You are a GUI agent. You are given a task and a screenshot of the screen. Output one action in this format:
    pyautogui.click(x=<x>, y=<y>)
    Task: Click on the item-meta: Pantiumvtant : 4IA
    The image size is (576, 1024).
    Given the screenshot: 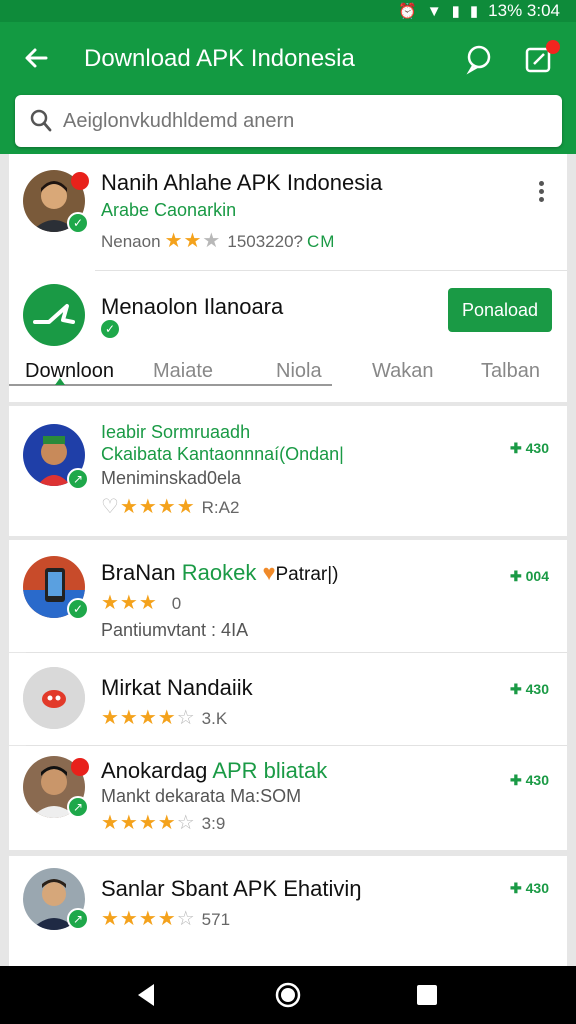 What is the action you would take?
    pyautogui.click(x=175, y=630)
    